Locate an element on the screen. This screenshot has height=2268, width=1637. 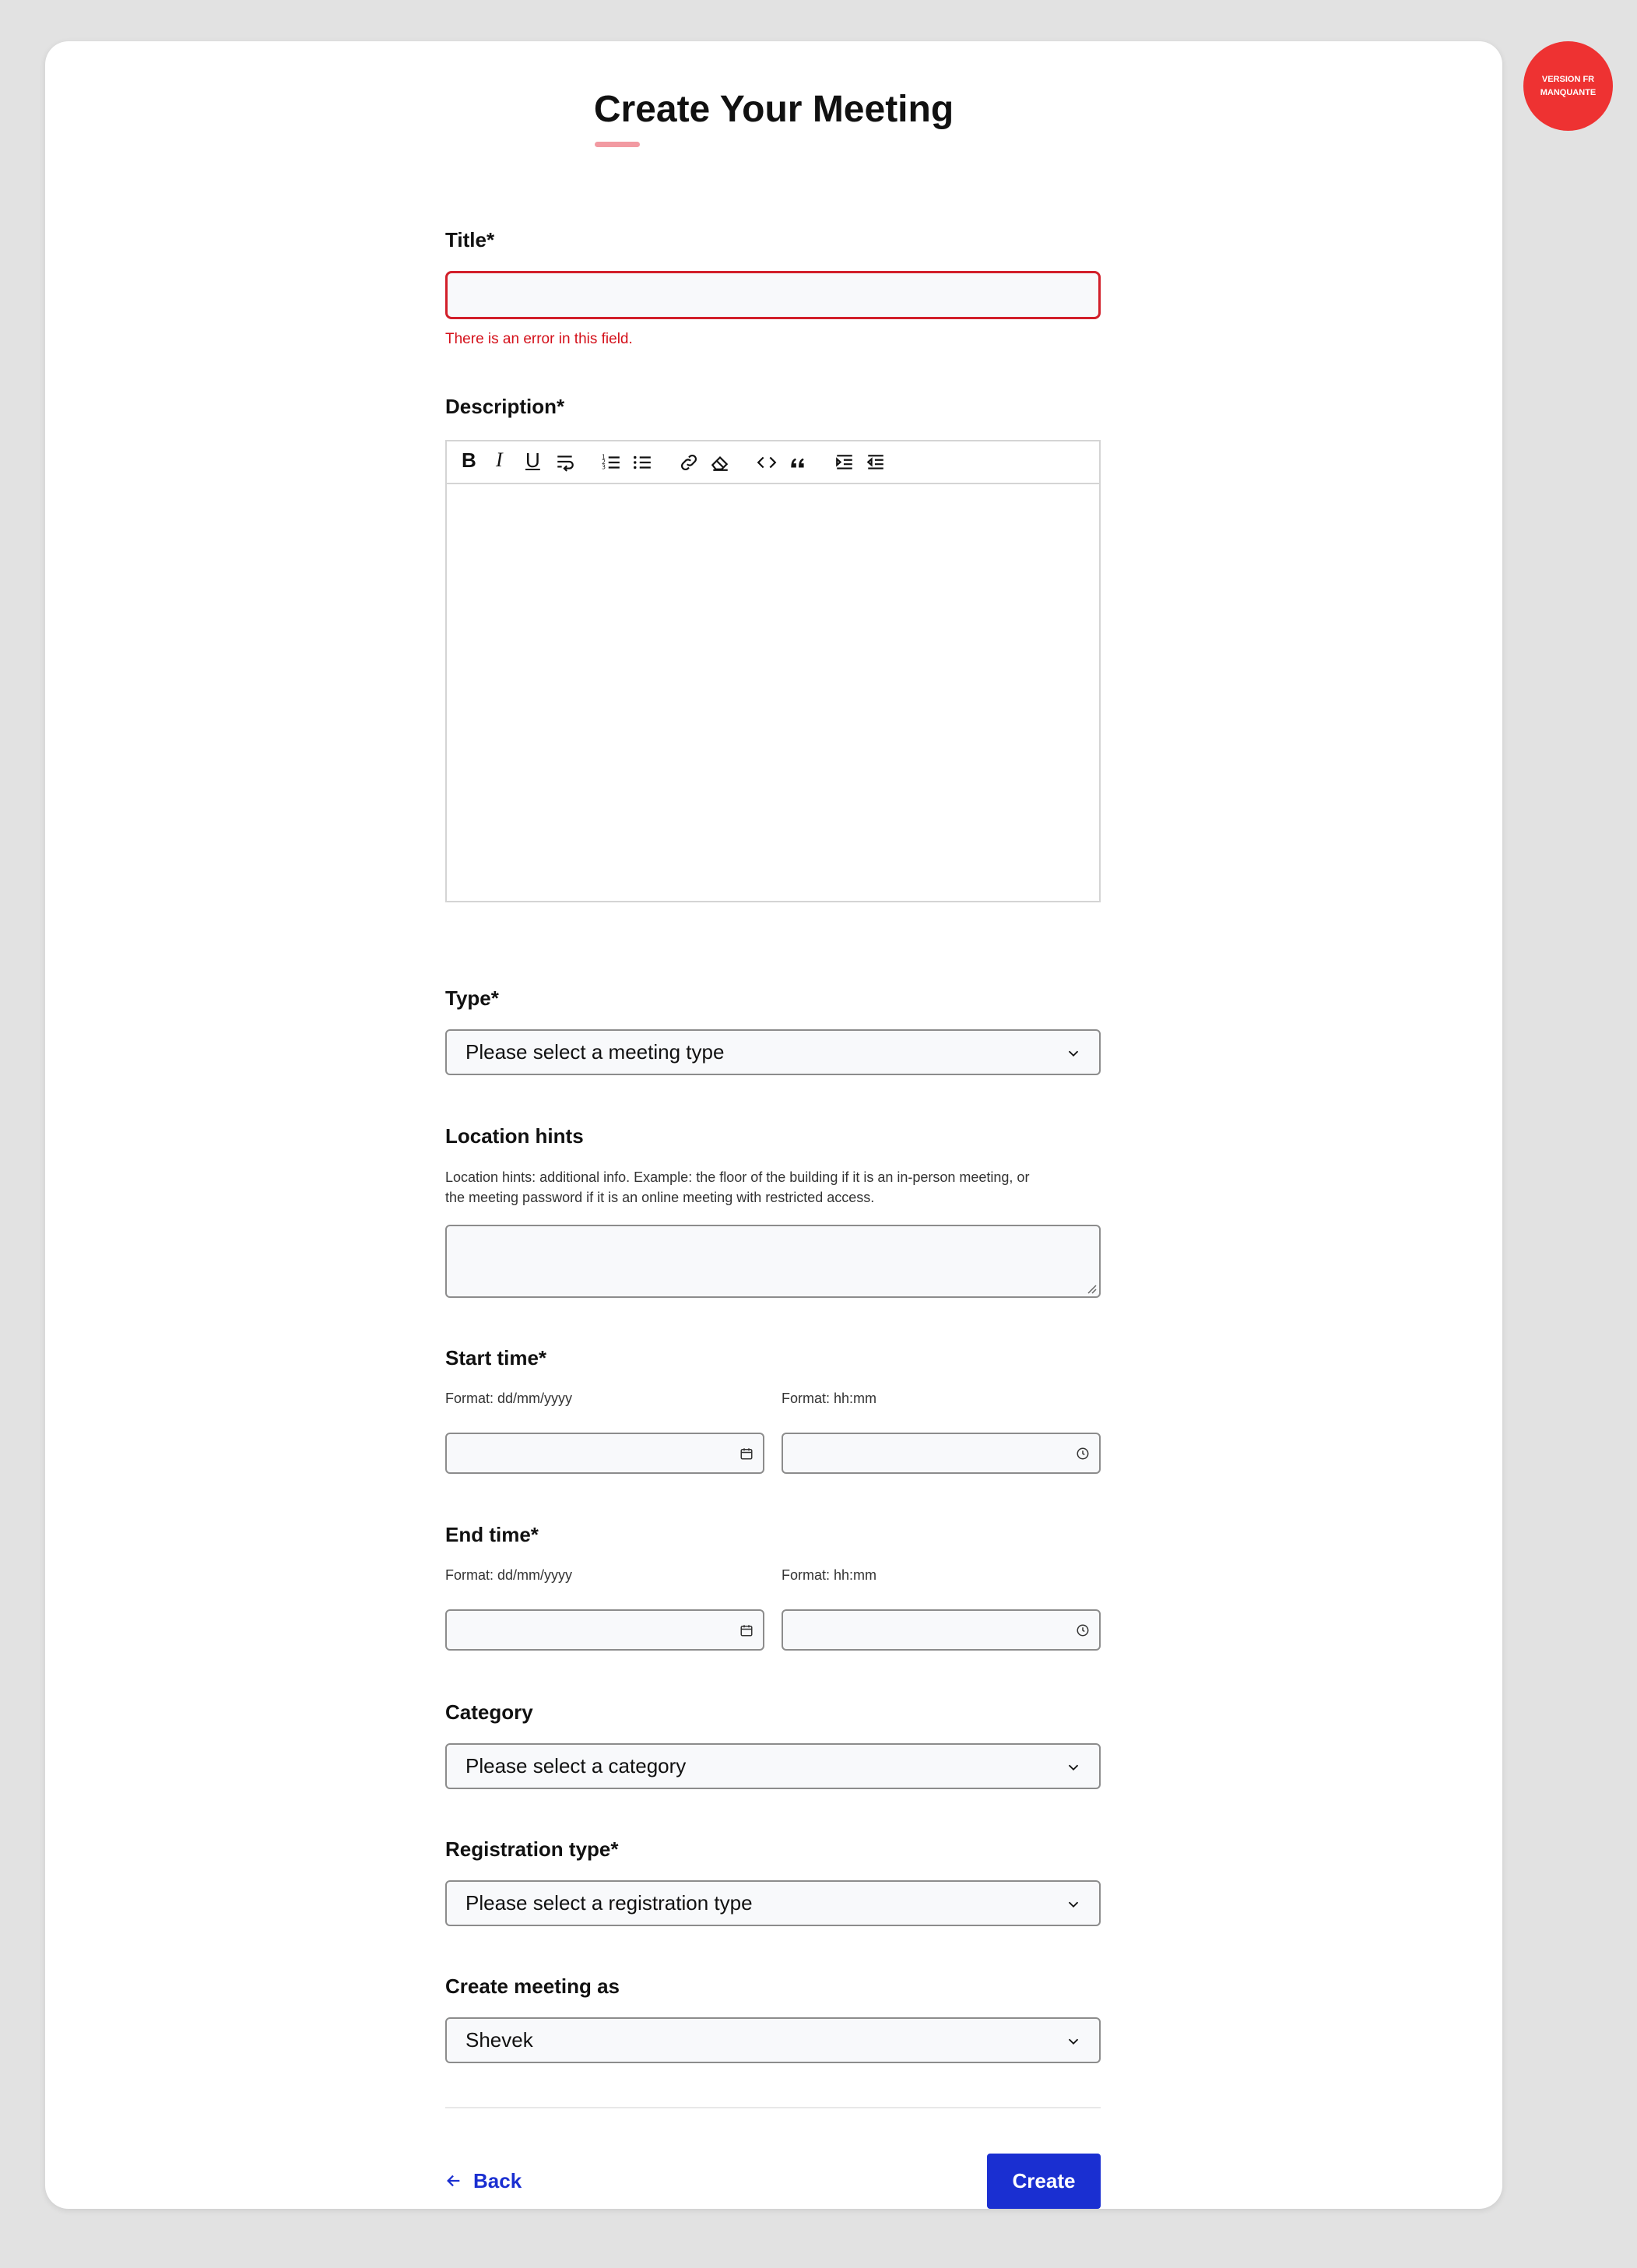
italic-button: I is located at coordinates (499, 460).